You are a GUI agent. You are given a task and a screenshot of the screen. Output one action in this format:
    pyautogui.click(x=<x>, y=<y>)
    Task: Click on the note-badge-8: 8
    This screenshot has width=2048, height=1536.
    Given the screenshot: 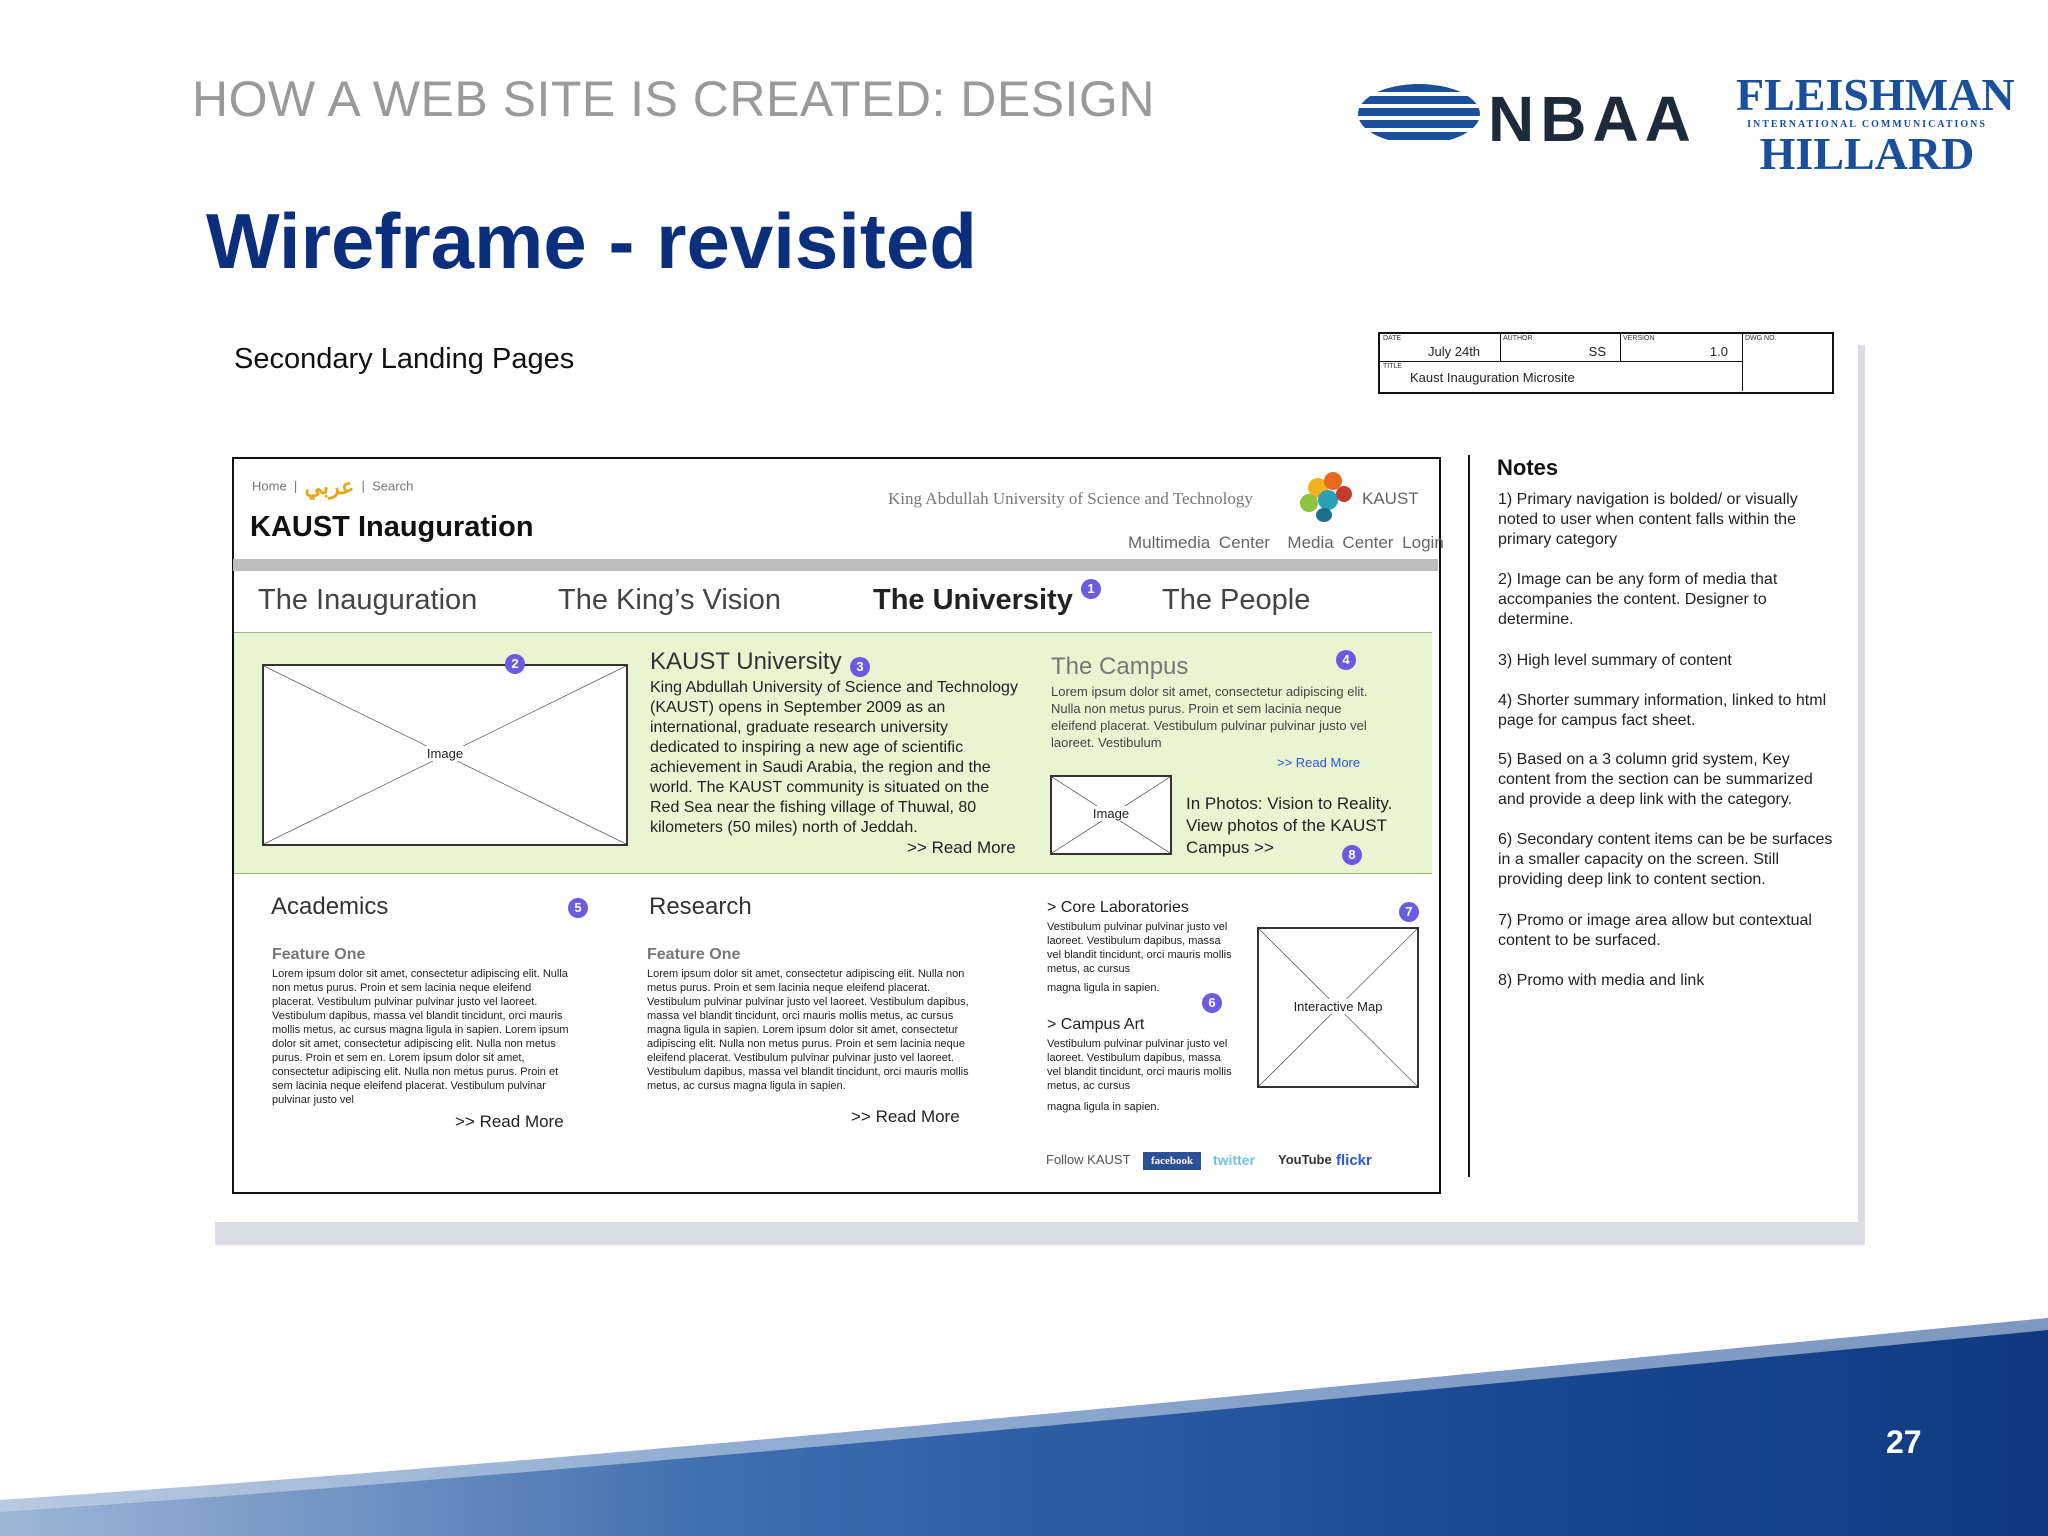 What is the action you would take?
    pyautogui.click(x=1352, y=855)
    